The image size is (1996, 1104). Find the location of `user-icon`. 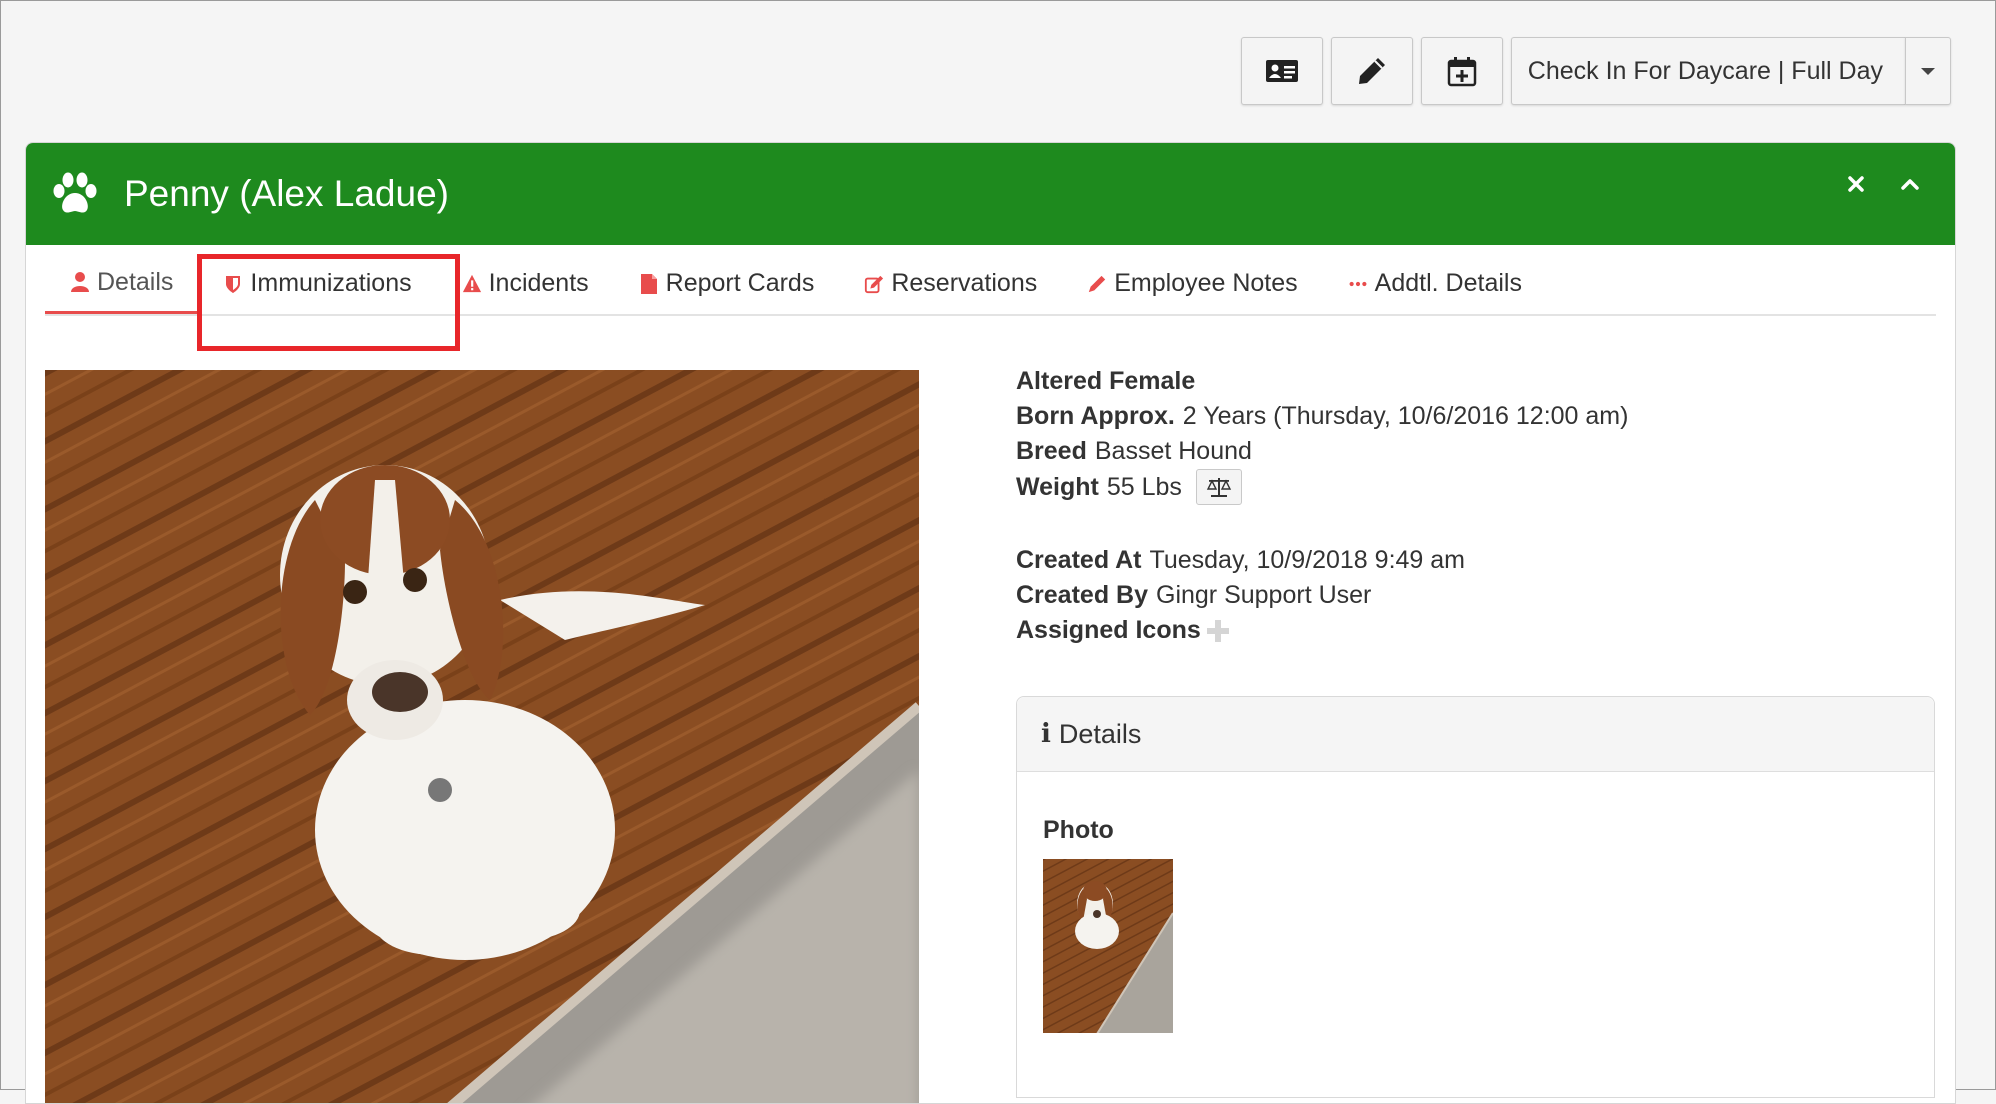

user-icon is located at coordinates (80, 282).